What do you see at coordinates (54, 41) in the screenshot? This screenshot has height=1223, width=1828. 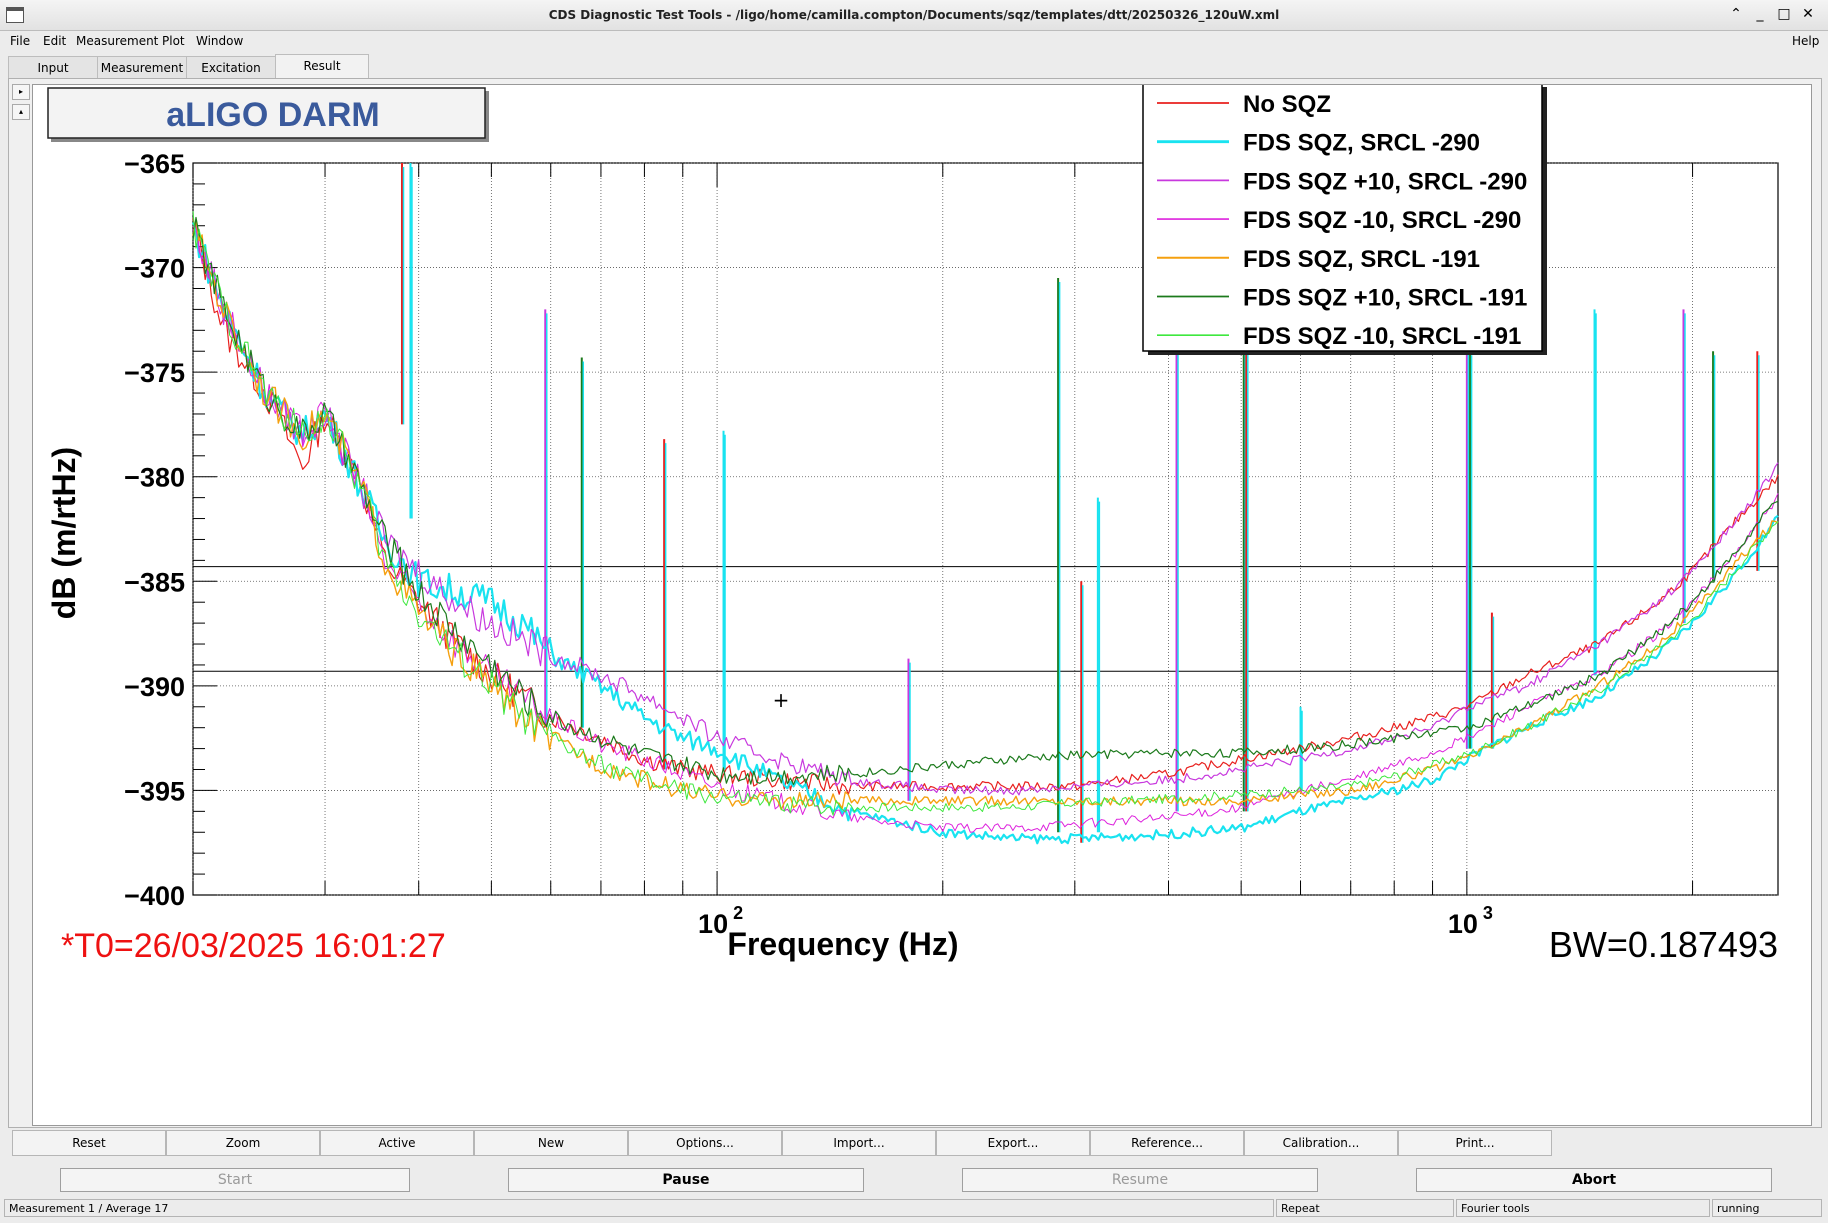 I see `menu-edit: Edit` at bounding box center [54, 41].